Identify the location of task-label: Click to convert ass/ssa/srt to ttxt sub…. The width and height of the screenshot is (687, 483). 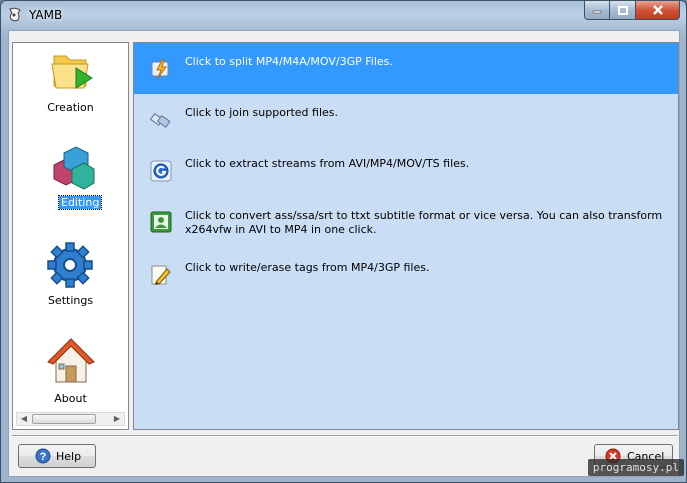
(424, 222).